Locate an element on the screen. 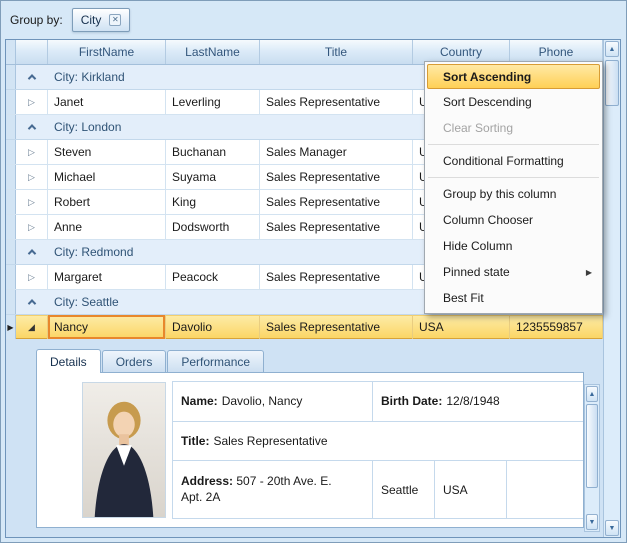 This screenshot has height=543, width=627. detail-scroll-down-button: ▼ is located at coordinates (592, 522).